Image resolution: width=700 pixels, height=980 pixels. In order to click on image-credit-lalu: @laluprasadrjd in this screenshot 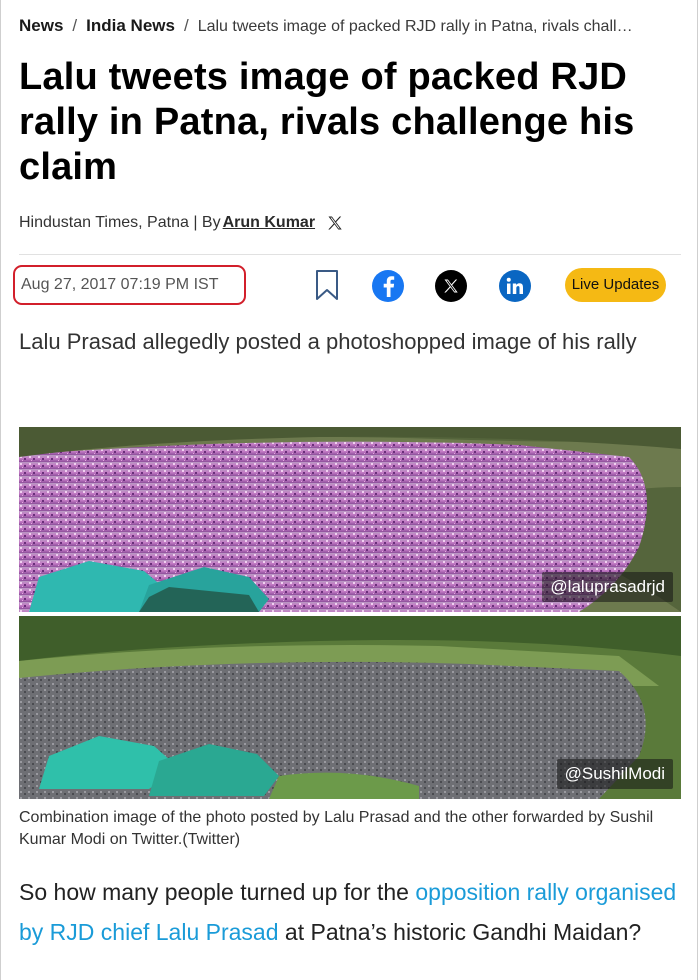, I will do `click(607, 587)`.